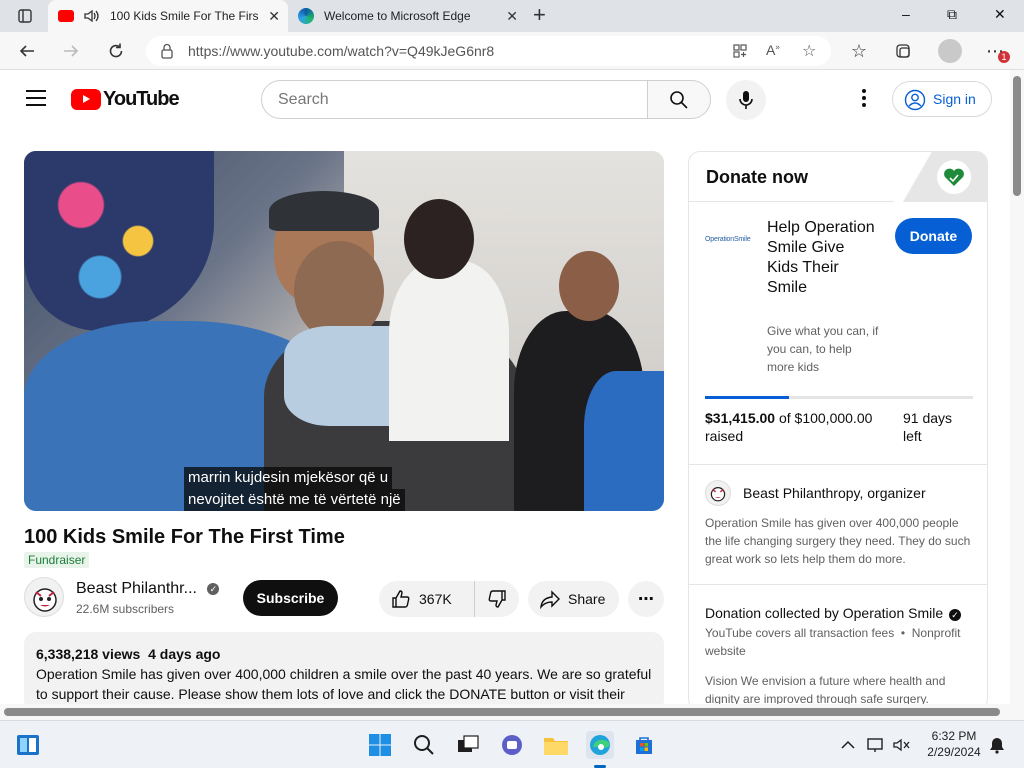  I want to click on share-icon, so click(550, 599).